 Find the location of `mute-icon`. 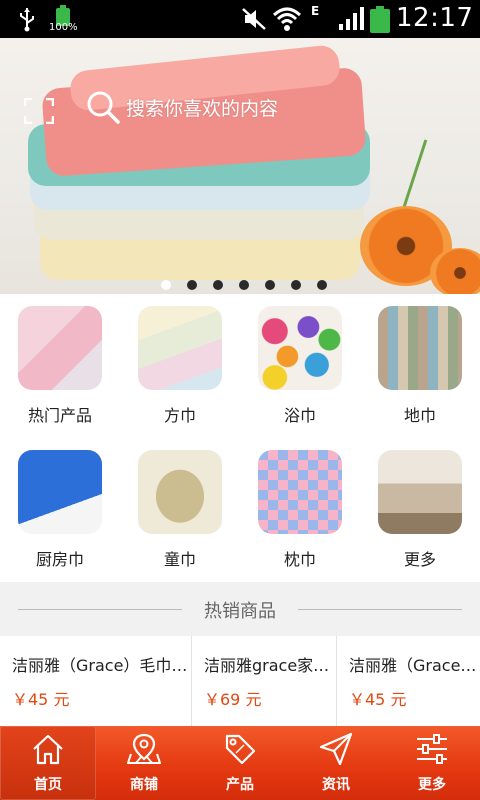

mute-icon is located at coordinates (254, 19).